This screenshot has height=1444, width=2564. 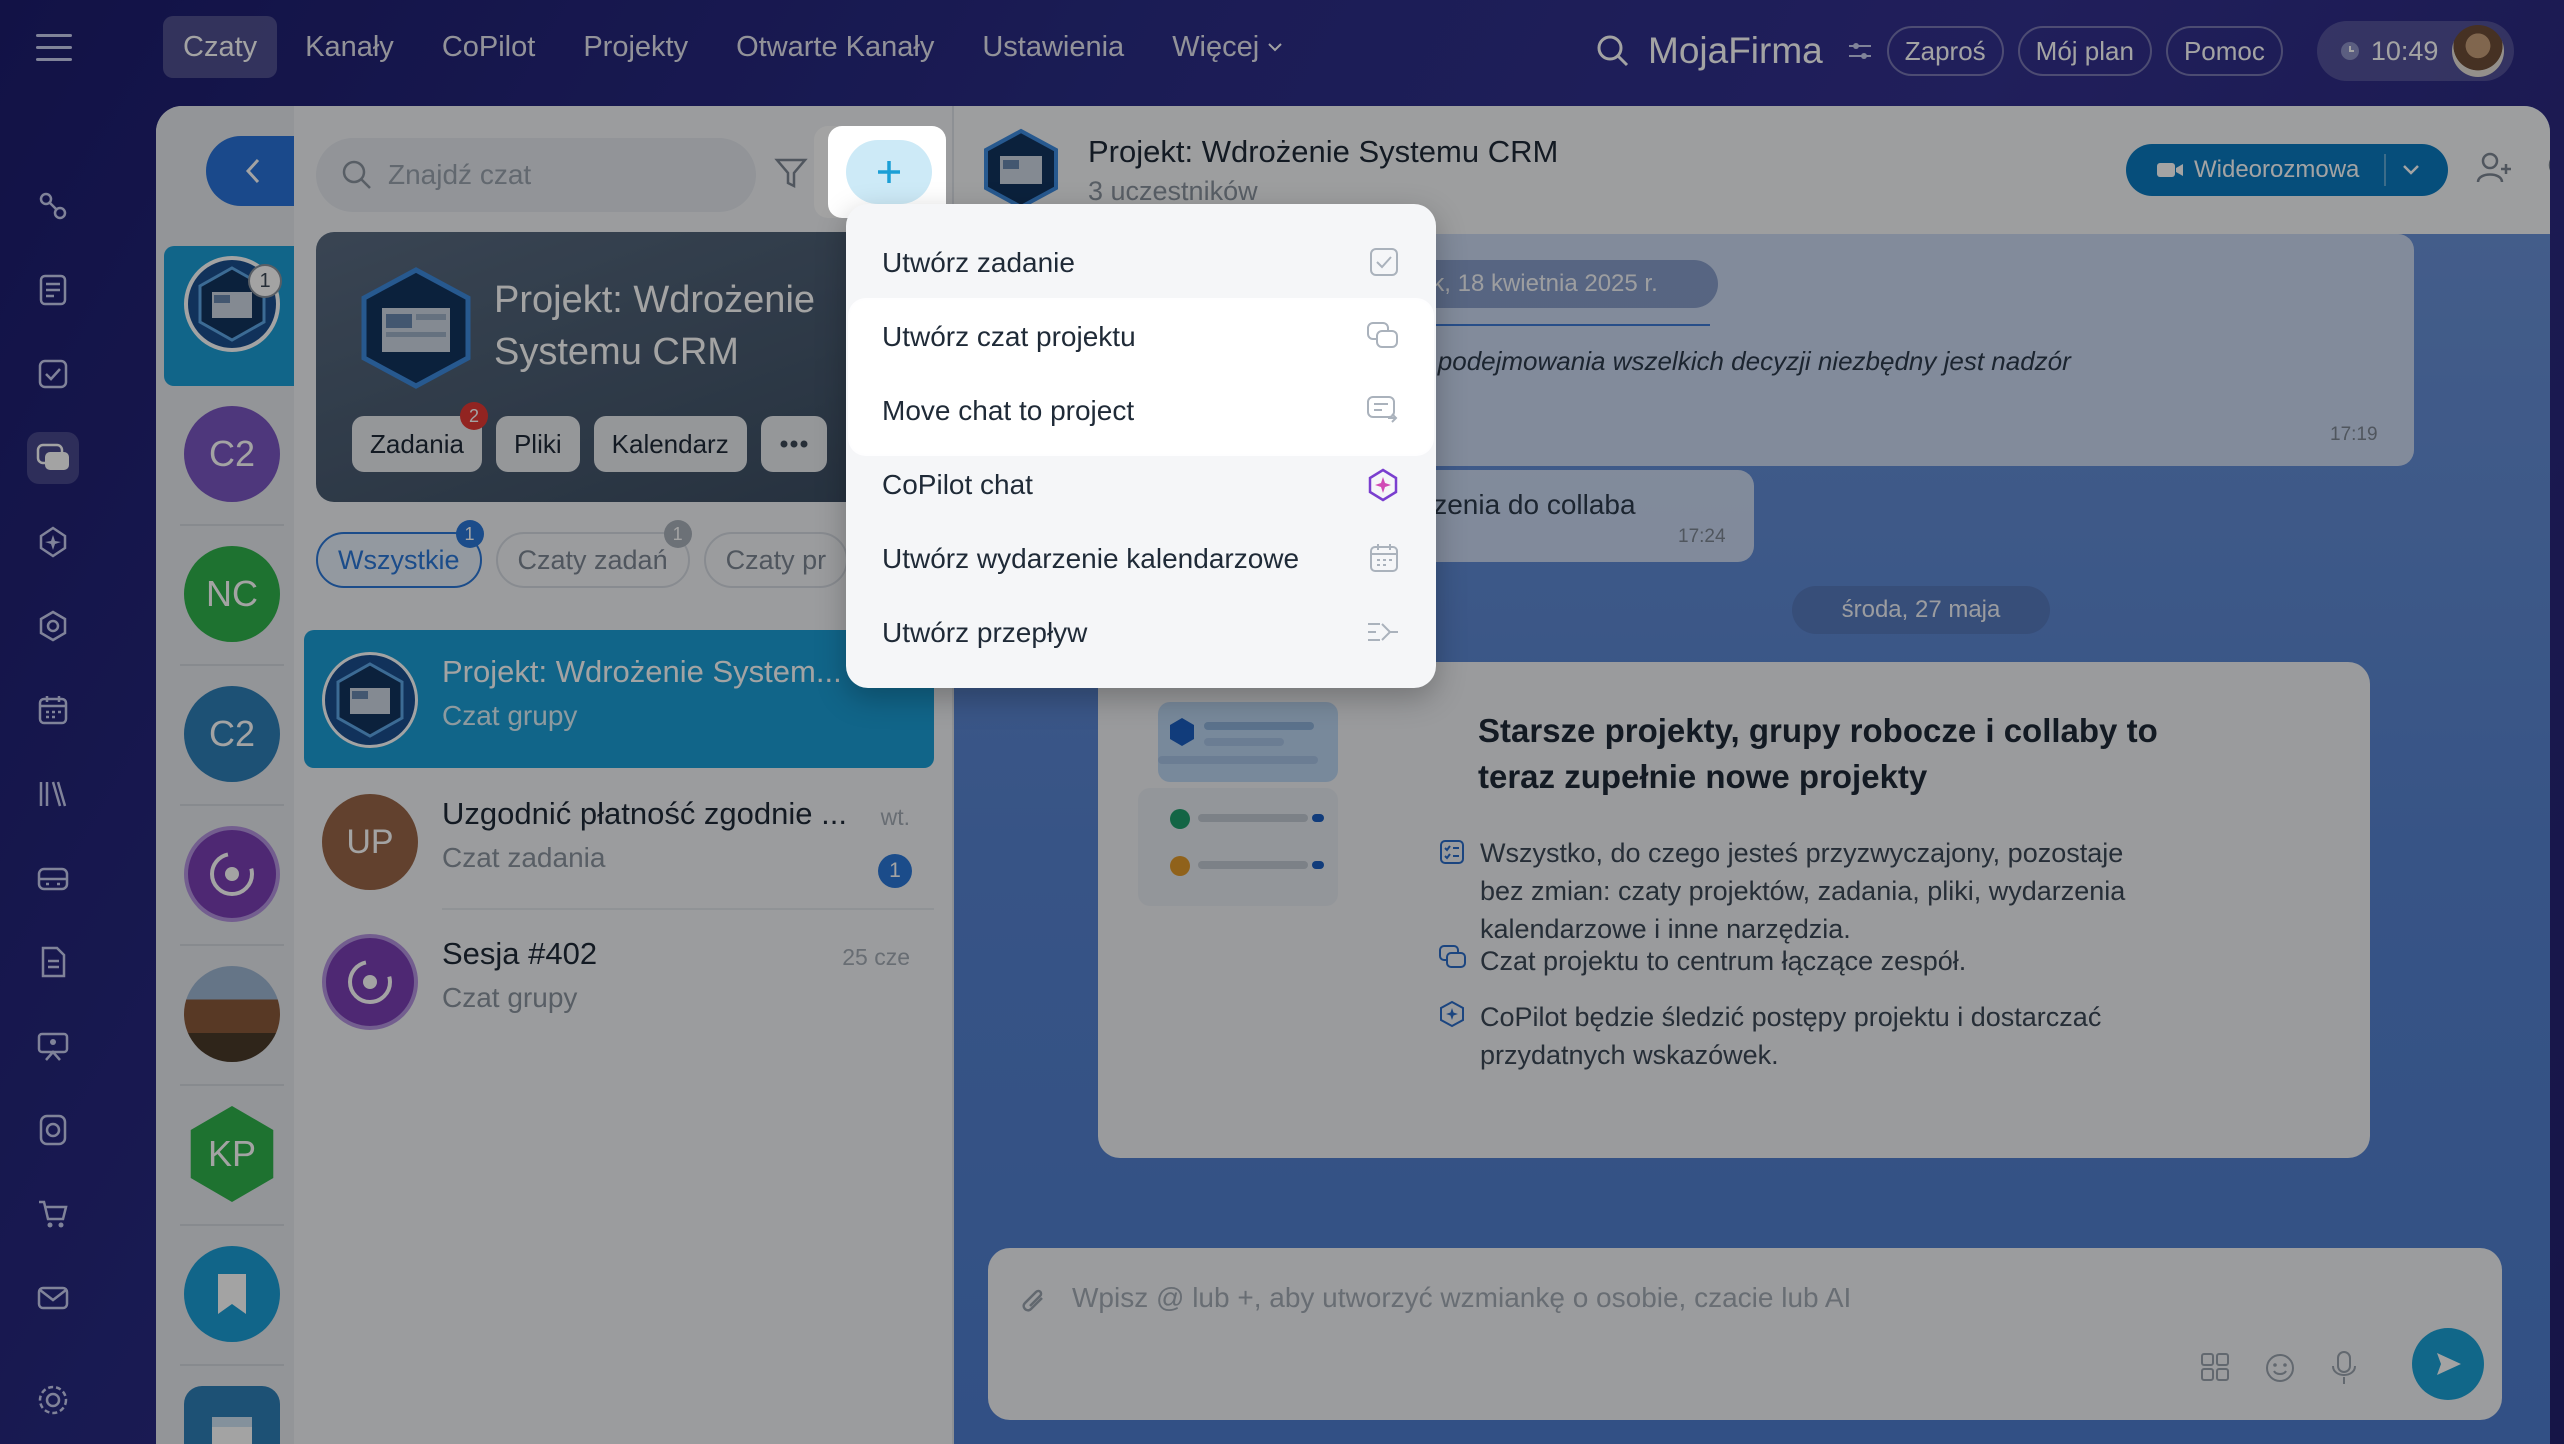 I want to click on documents-icon, so click(x=53, y=962).